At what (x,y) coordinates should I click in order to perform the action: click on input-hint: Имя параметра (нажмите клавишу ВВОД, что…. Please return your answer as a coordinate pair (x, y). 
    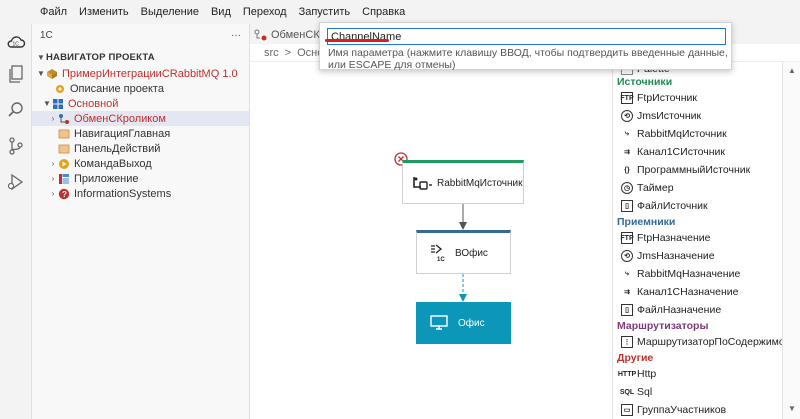
    Looking at the image, I should click on (528, 59).